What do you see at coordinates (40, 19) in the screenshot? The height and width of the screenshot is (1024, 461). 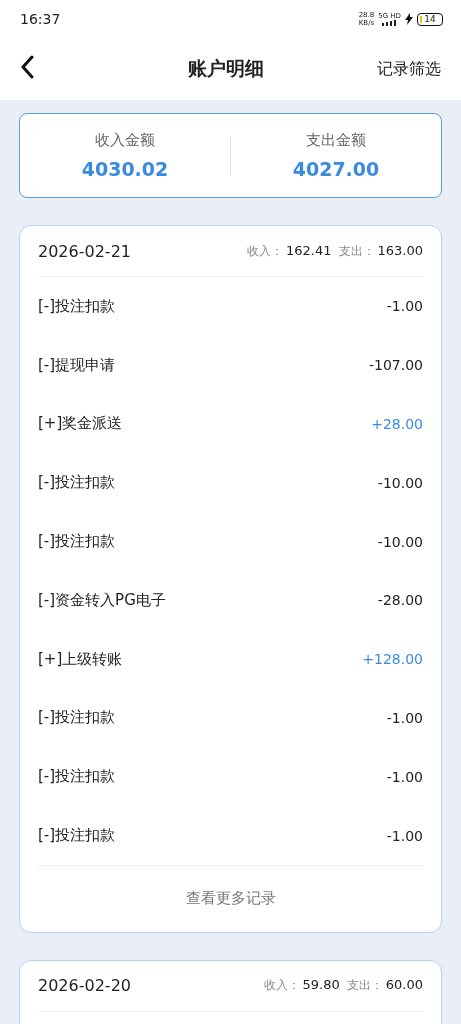 I see `status-time: 16:37` at bounding box center [40, 19].